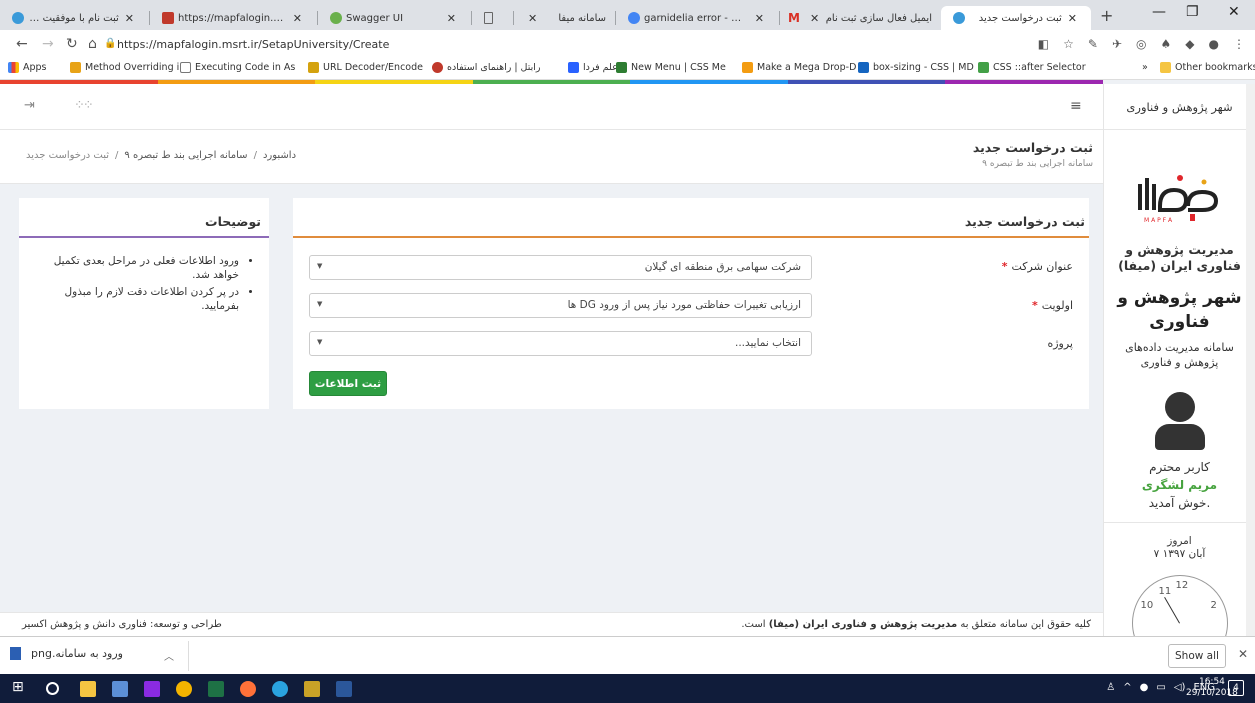  What do you see at coordinates (671, 67) in the screenshot?
I see `bookmark-item: New Menu | CSS Me` at bounding box center [671, 67].